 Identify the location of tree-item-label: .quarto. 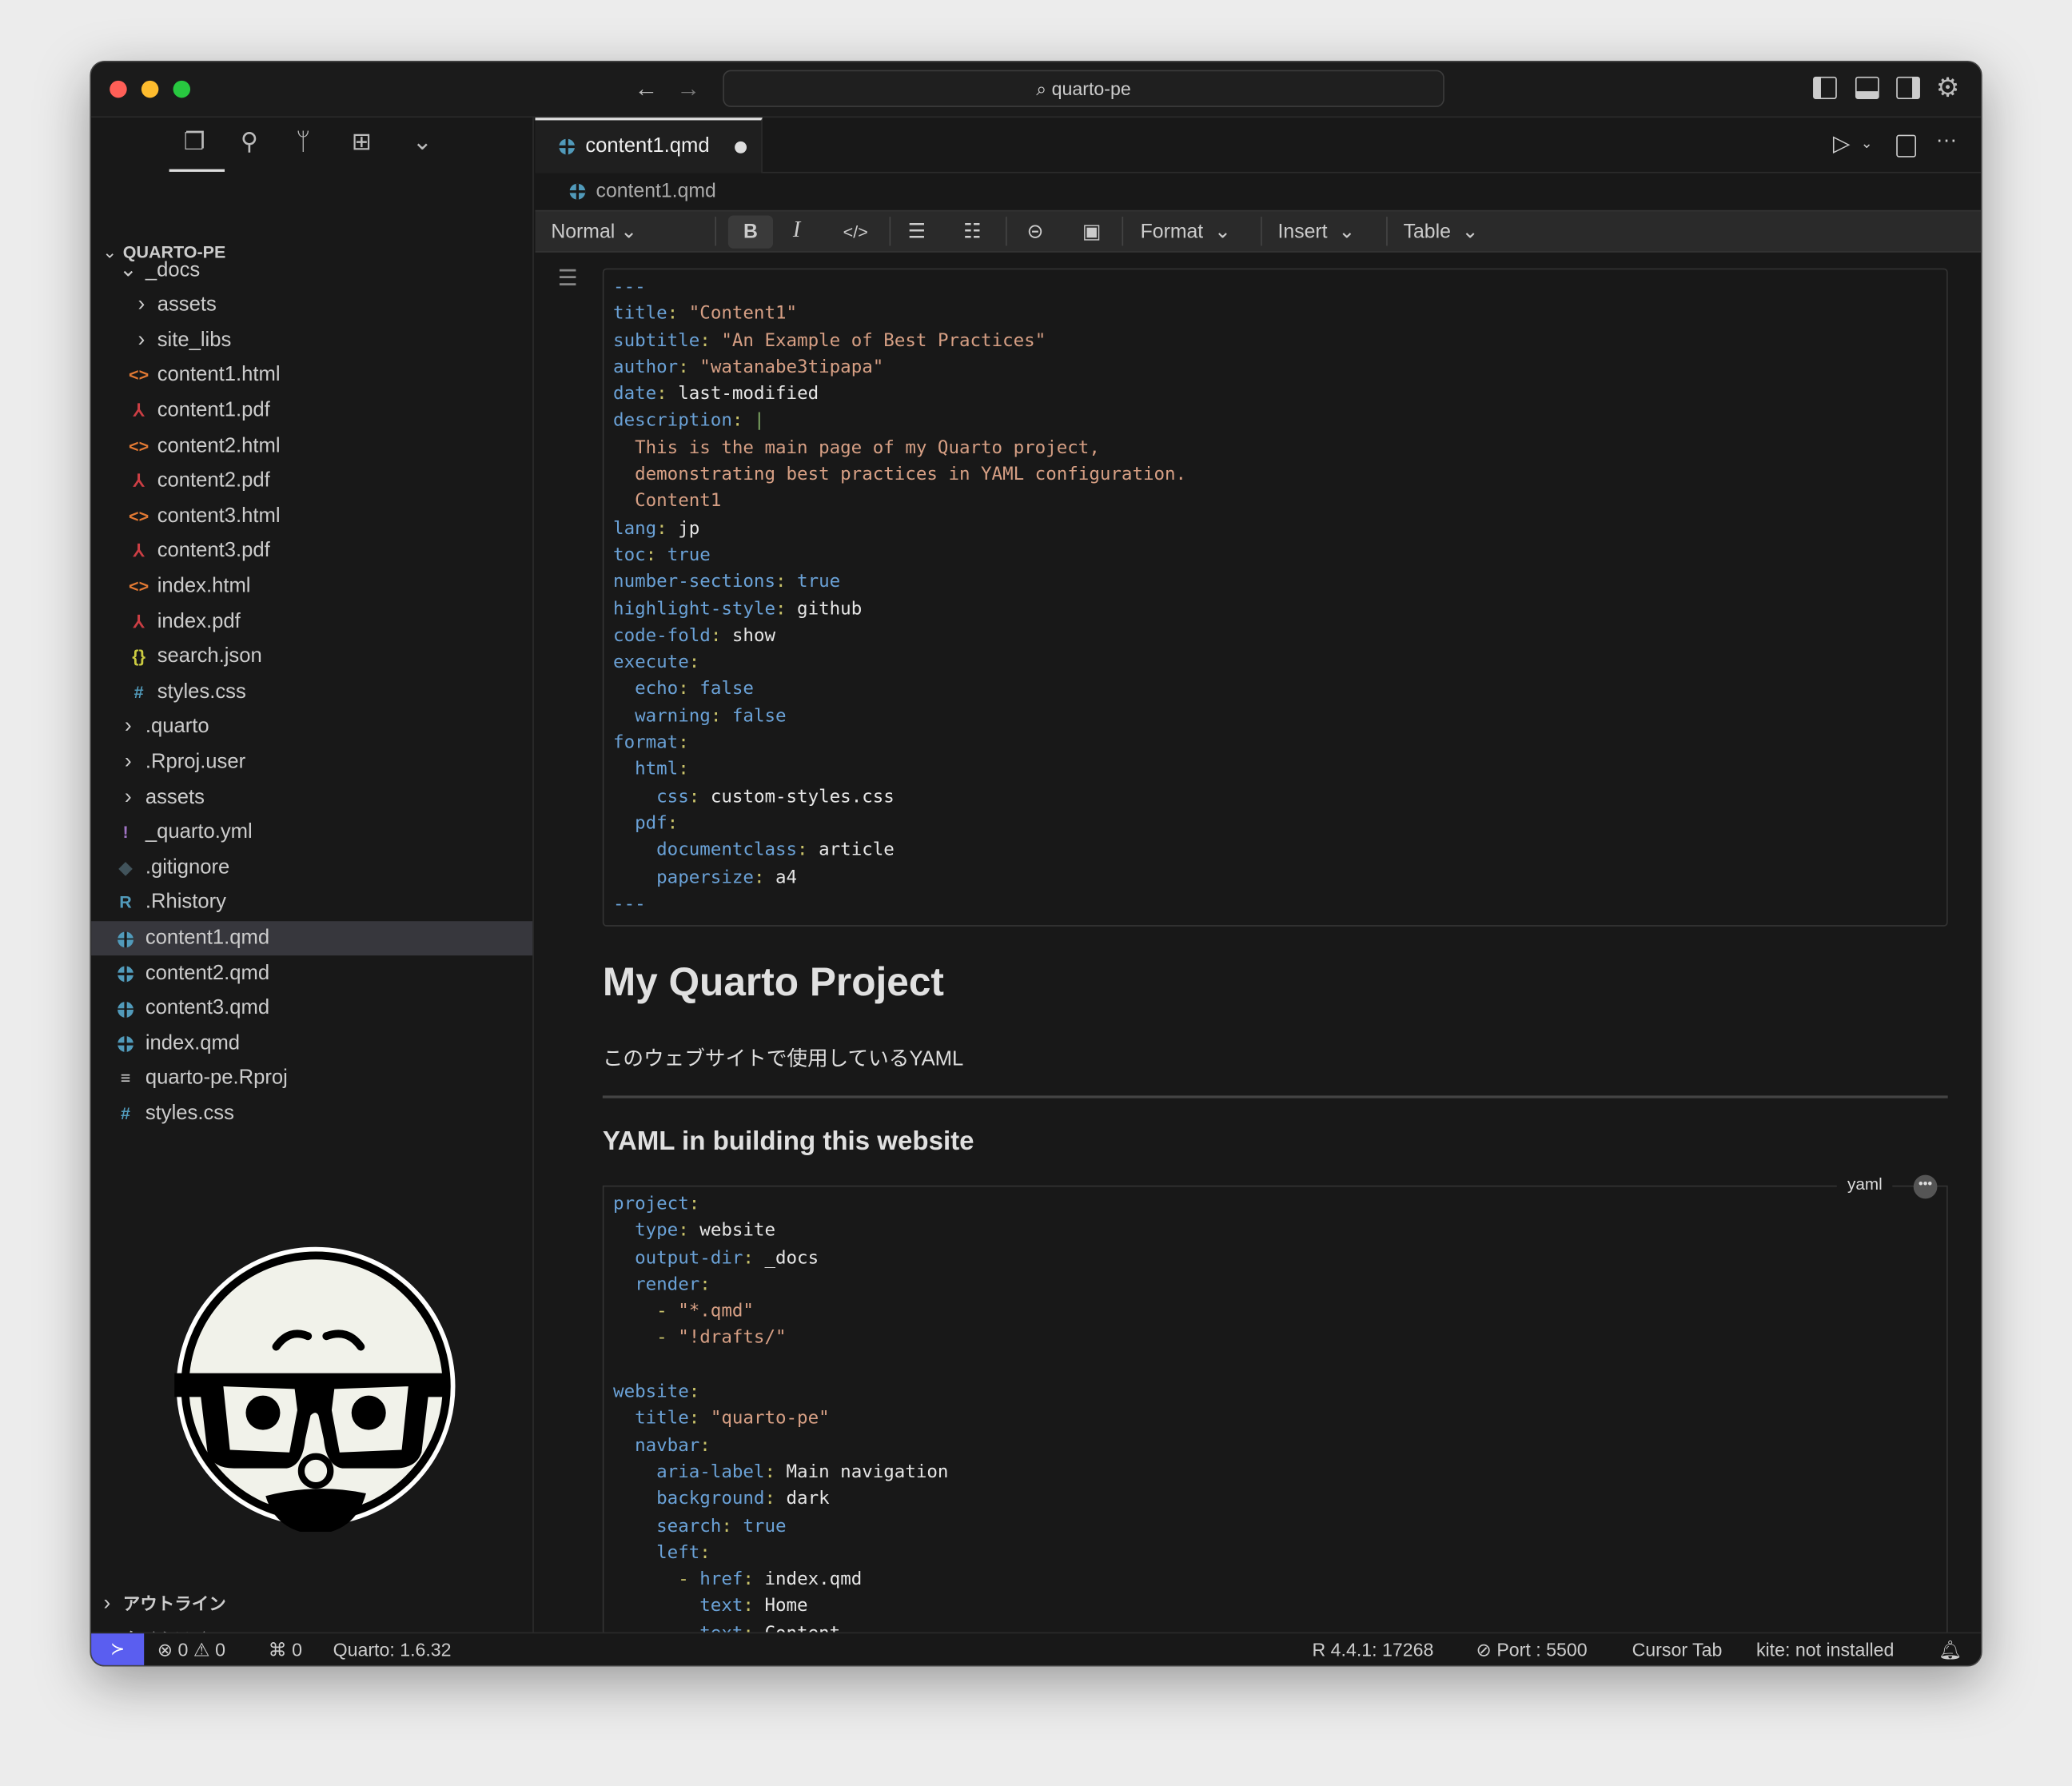
(177, 727).